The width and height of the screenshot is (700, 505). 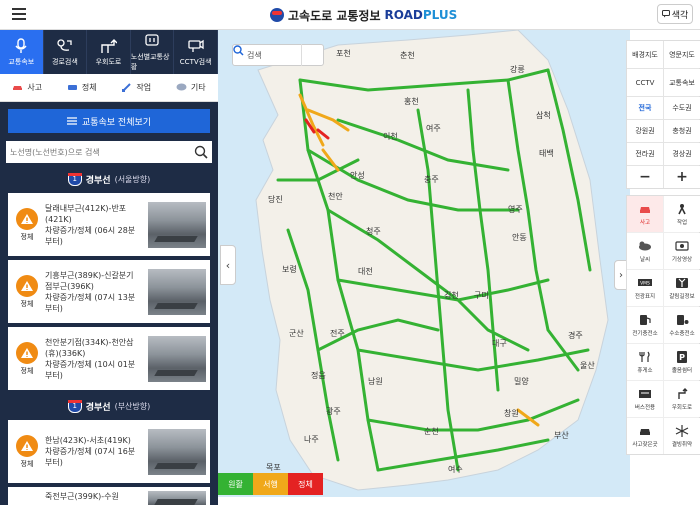 I want to click on route-search-input, so click(x=102, y=152).